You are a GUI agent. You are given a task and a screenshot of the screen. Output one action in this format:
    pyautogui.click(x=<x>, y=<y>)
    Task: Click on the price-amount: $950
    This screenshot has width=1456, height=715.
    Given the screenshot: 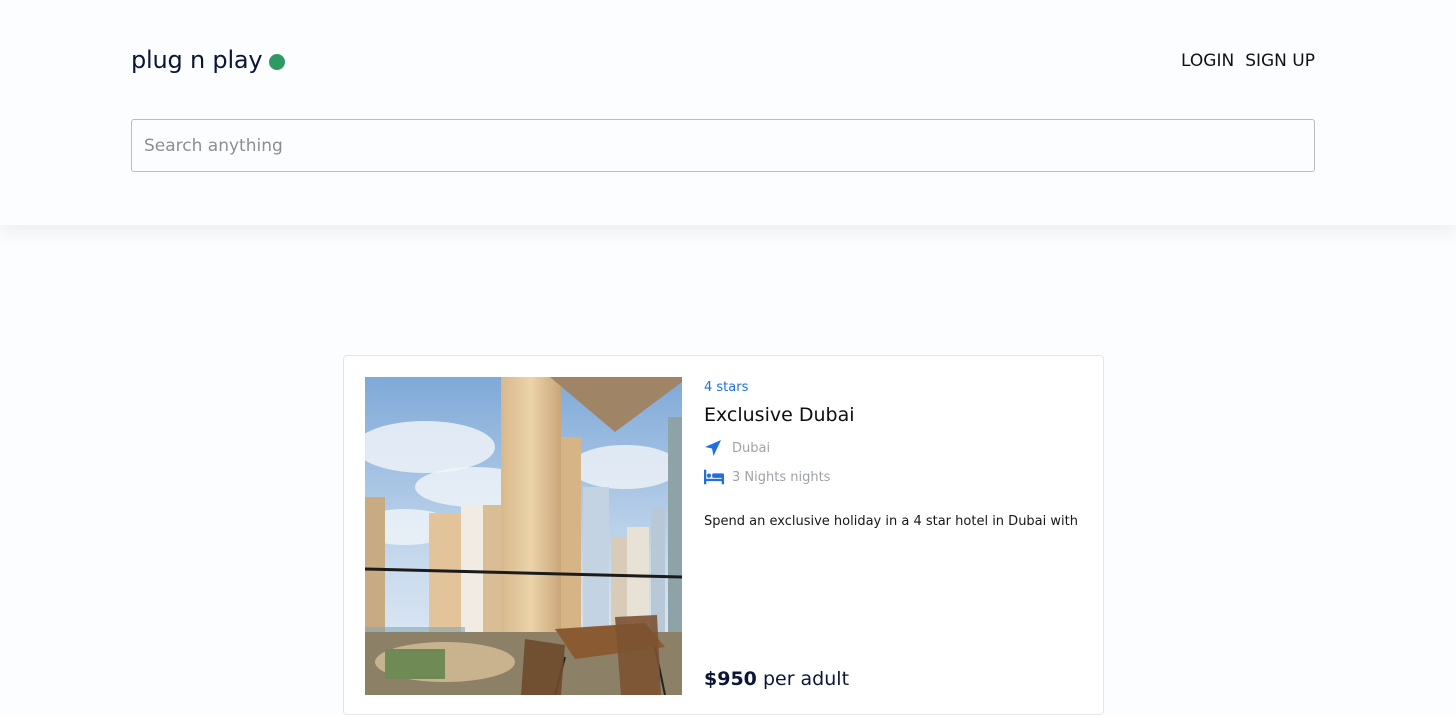 What is the action you would take?
    pyautogui.click(x=730, y=679)
    